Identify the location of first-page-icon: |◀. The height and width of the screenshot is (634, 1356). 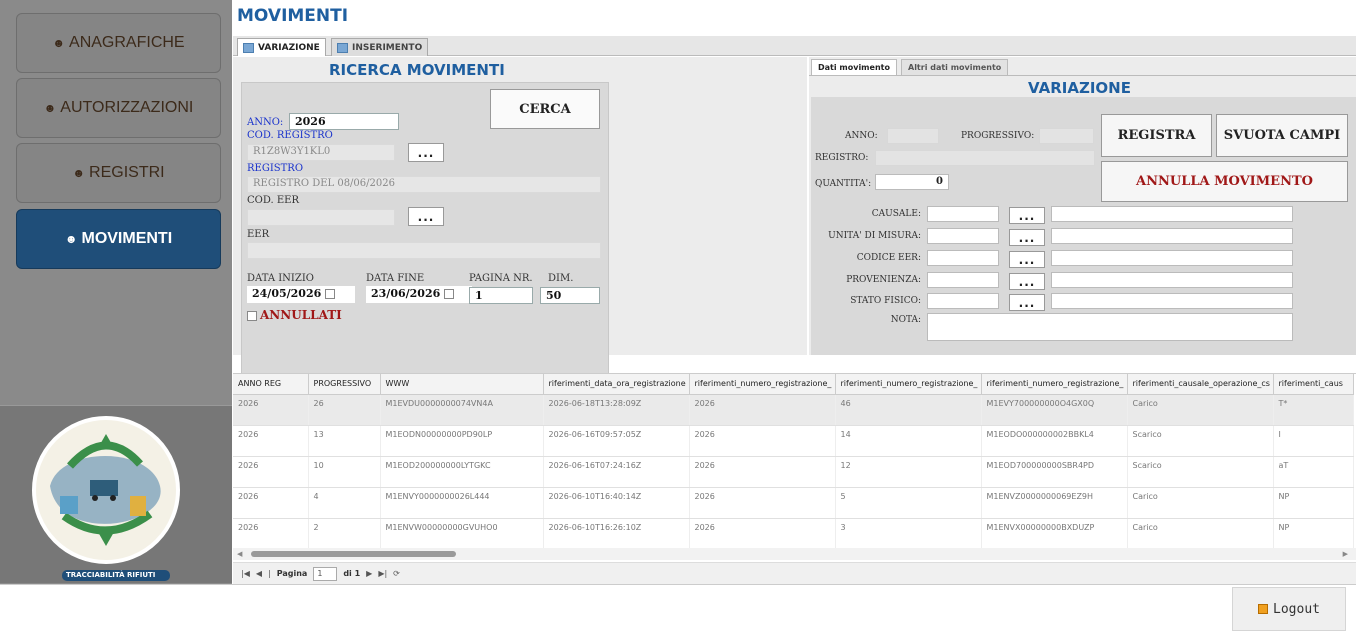
(245, 573).